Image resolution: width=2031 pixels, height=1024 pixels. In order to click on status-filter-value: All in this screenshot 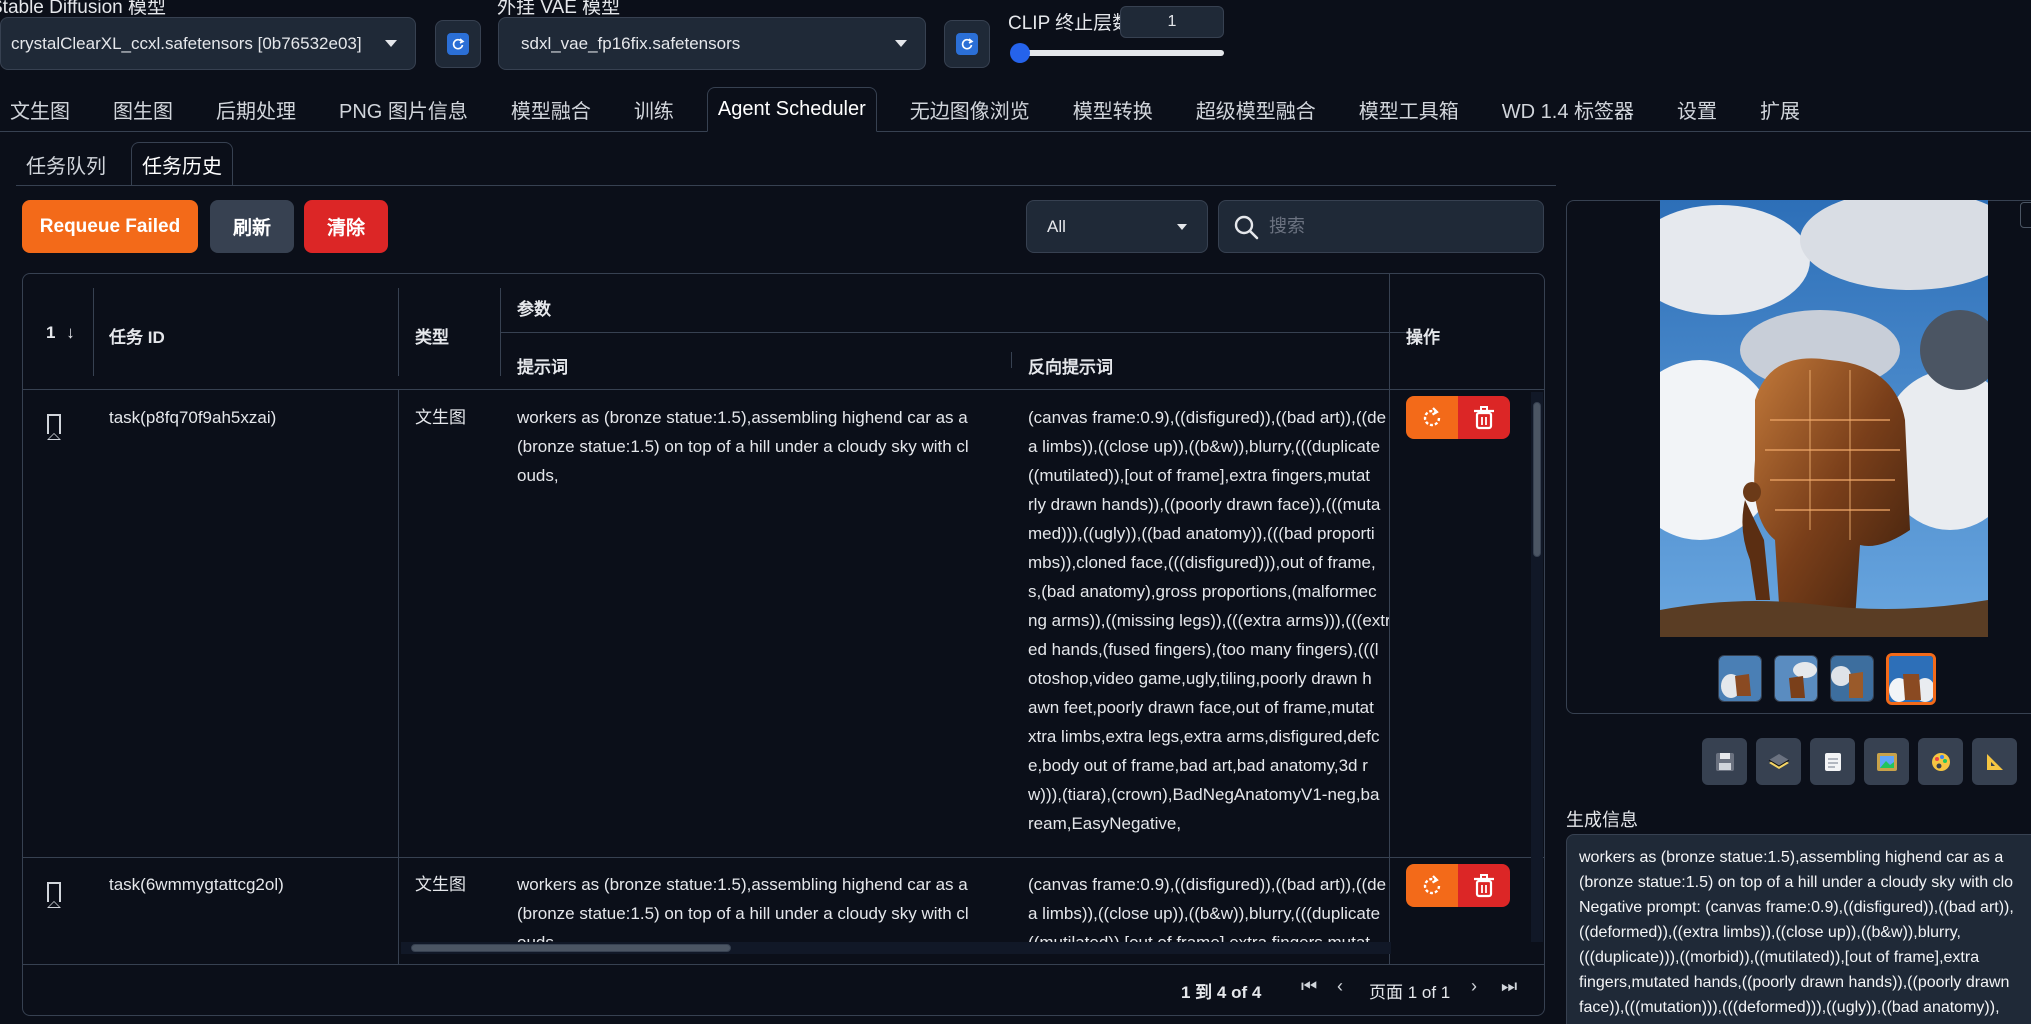, I will do `click(1056, 226)`.